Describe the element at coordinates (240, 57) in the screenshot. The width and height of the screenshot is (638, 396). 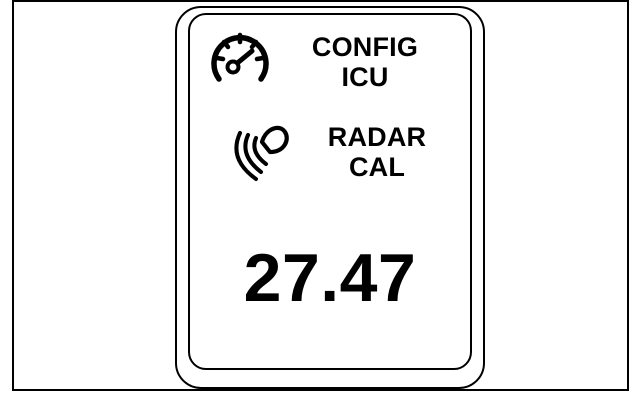
I see `speedometer-icon` at that location.